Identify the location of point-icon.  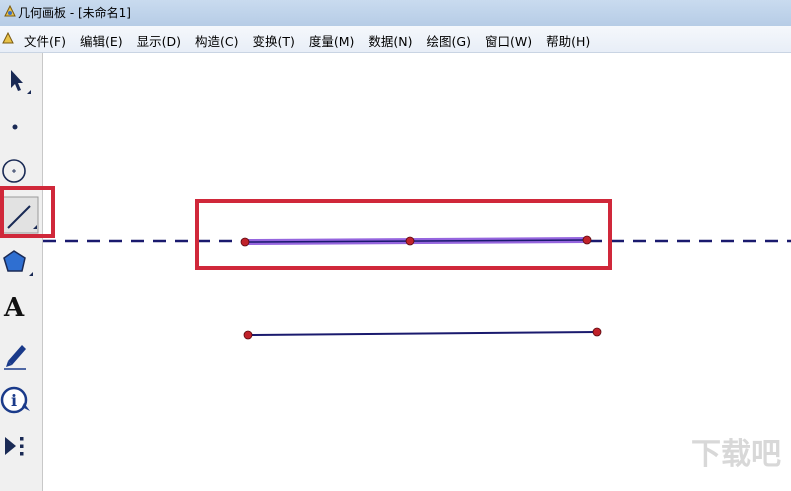
(21, 127).